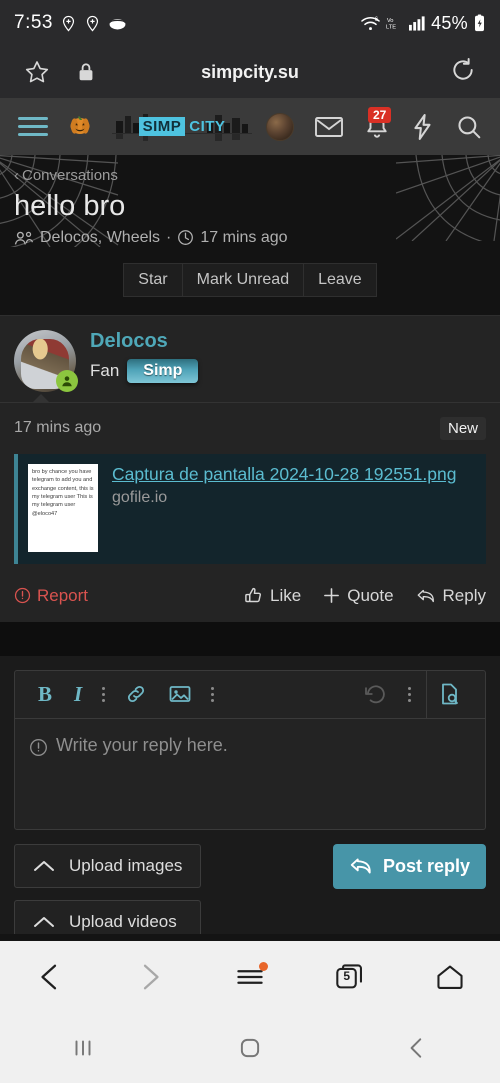  What do you see at coordinates (180, 694) in the screenshot?
I see `image-icon` at bounding box center [180, 694].